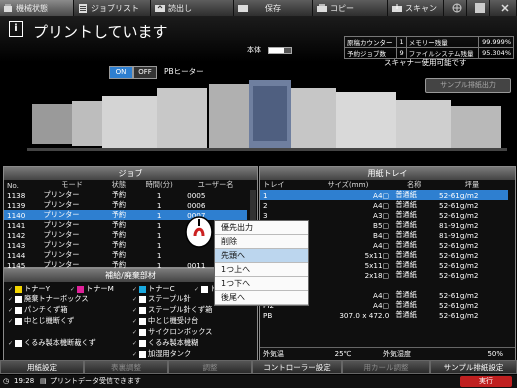  What do you see at coordinates (397, 7) in the screenshot?
I see `scan-icon` at bounding box center [397, 7].